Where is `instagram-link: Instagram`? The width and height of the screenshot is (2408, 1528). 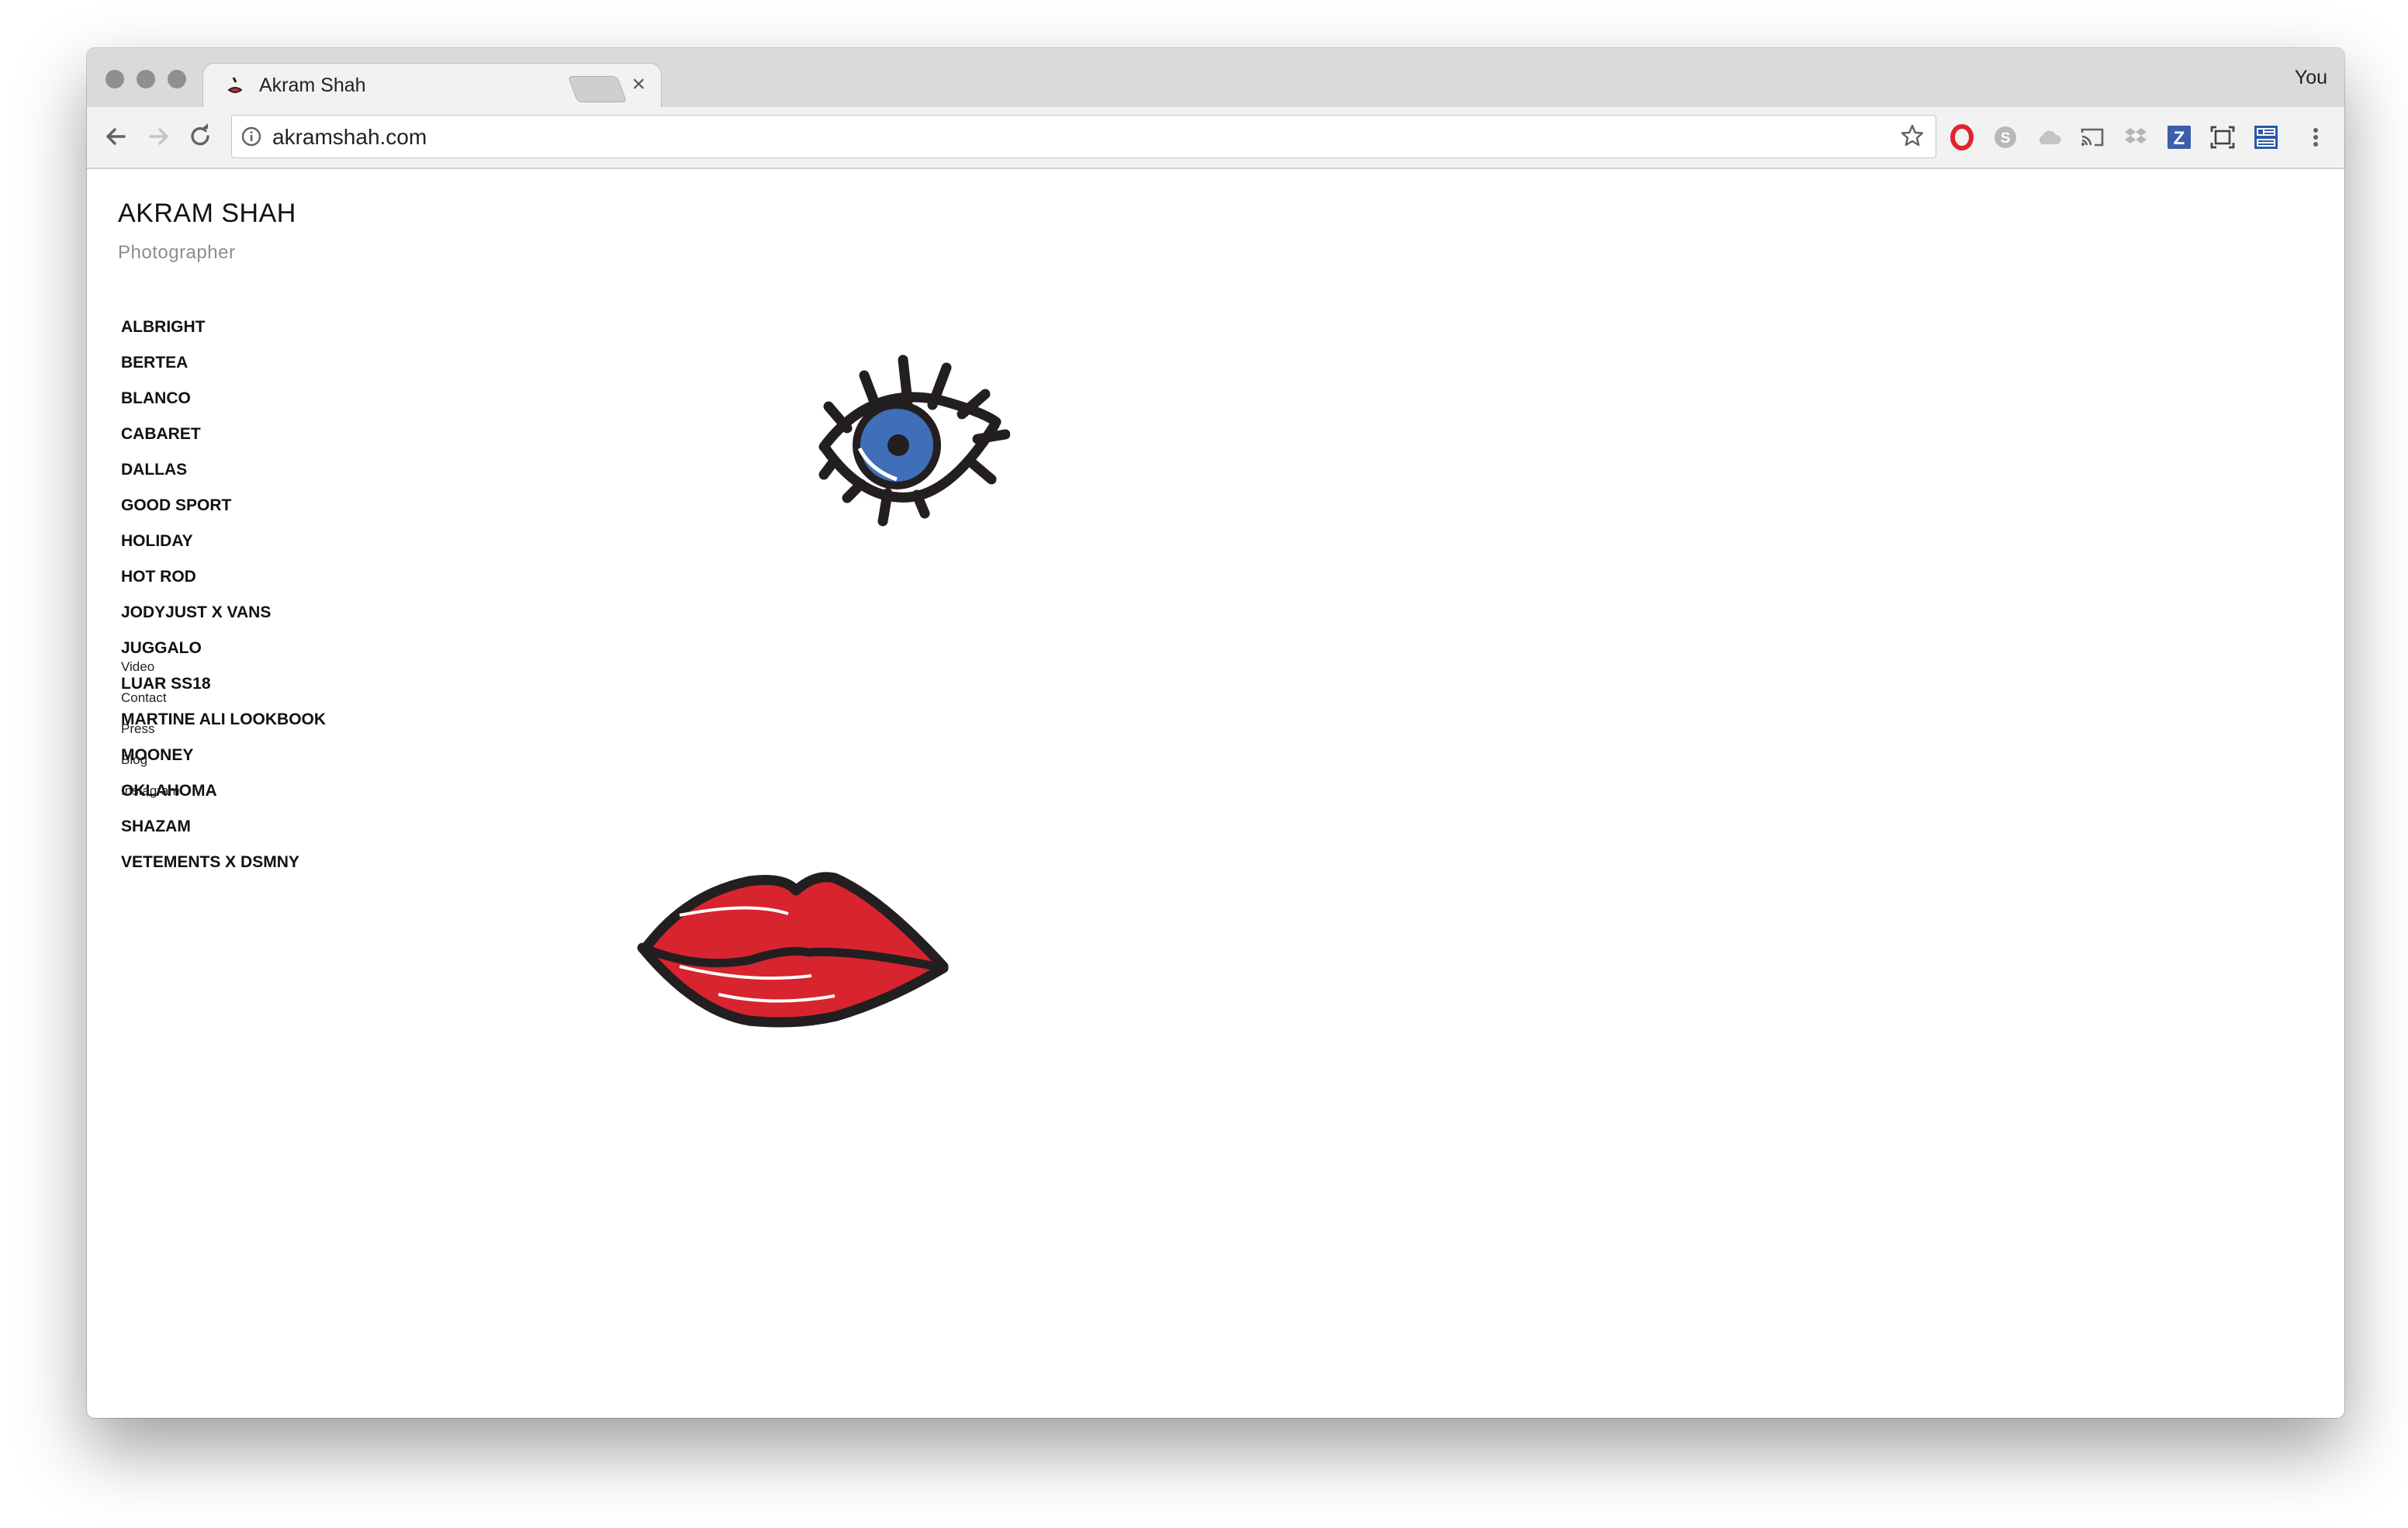
instagram-link: Instagram is located at coordinates (150, 797).